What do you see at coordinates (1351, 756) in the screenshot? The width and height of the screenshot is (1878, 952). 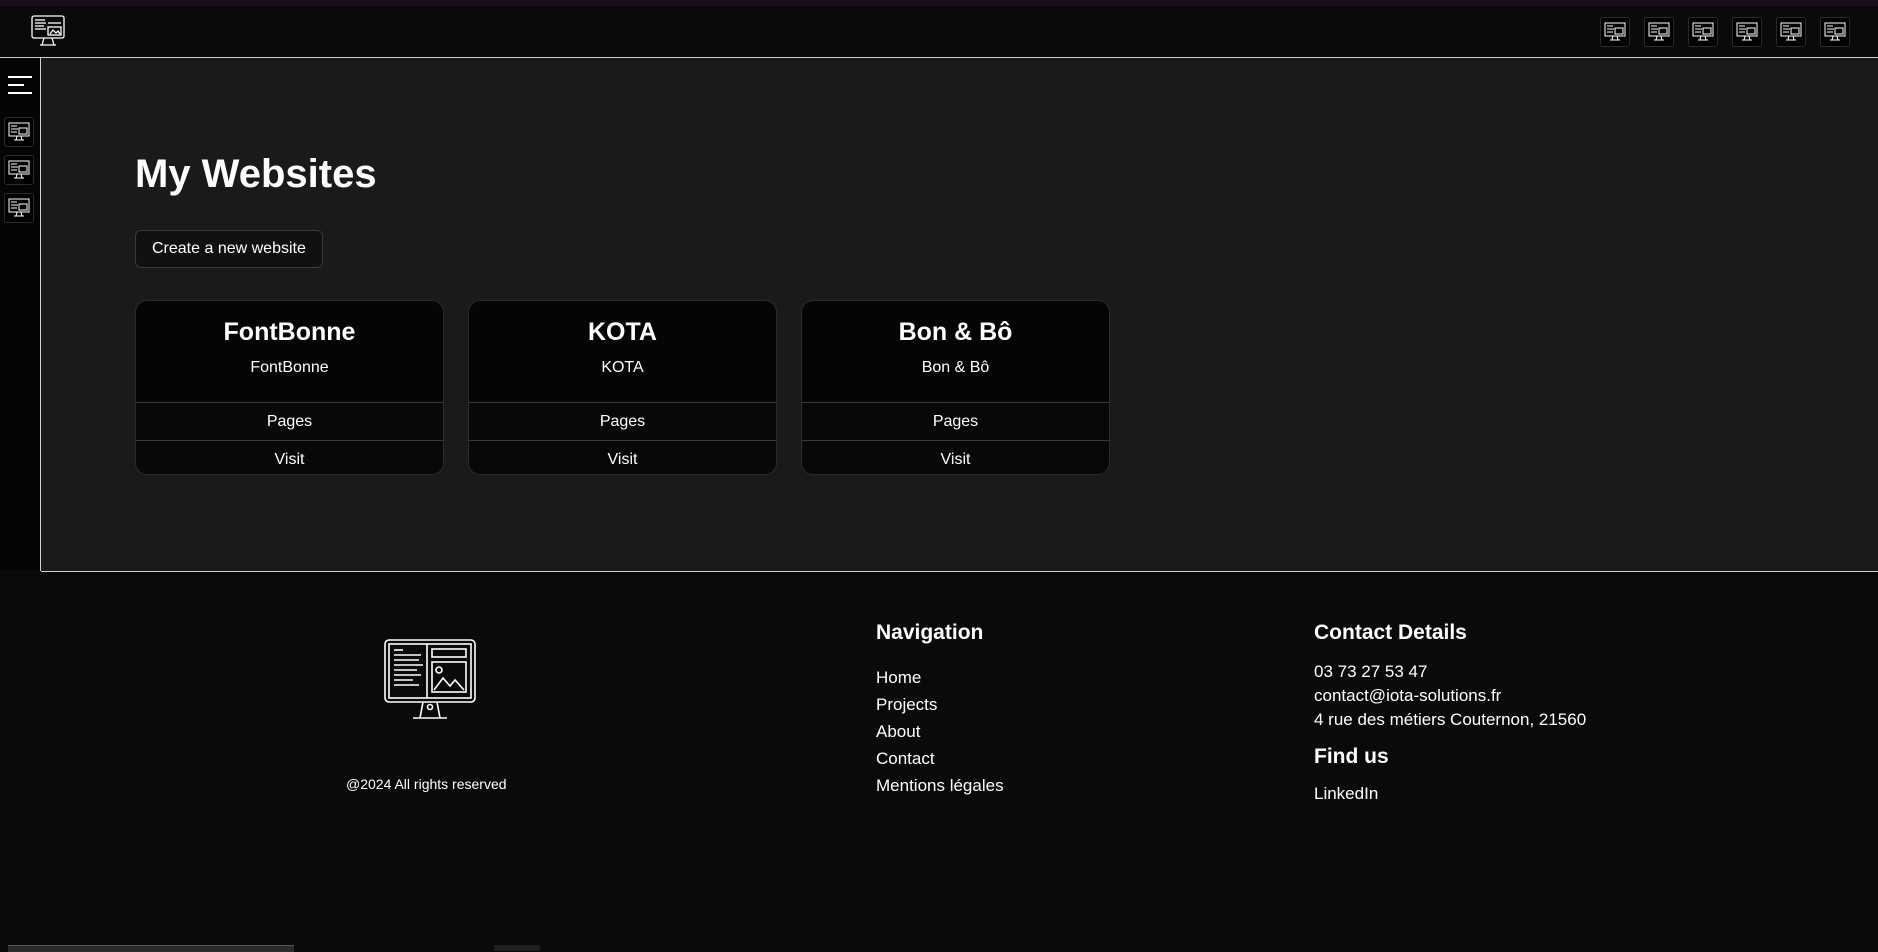 I see `find-us-heading: Find us` at bounding box center [1351, 756].